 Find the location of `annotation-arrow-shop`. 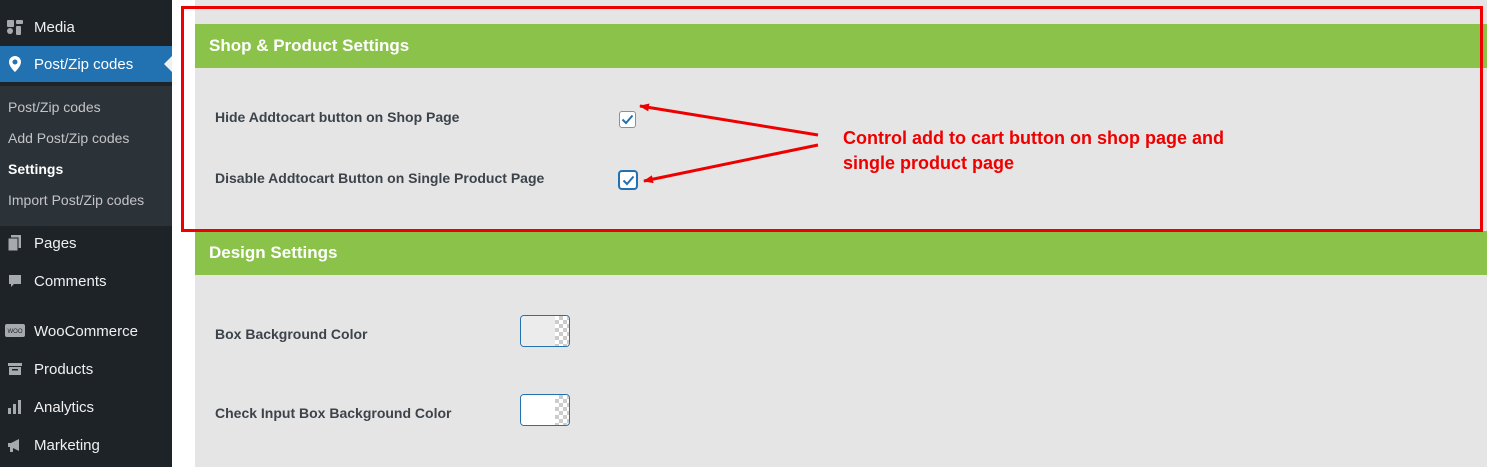

annotation-arrow-shop is located at coordinates (729, 120).